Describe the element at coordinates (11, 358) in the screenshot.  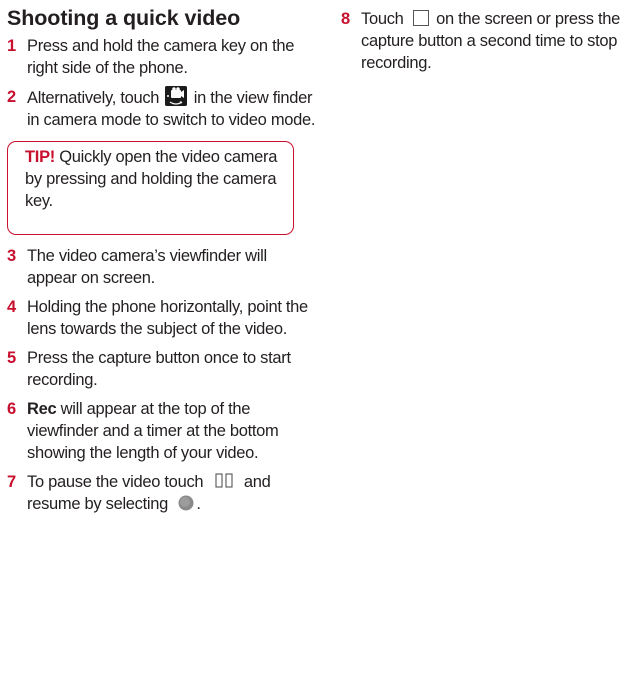
I see `step-number: 5` at that location.